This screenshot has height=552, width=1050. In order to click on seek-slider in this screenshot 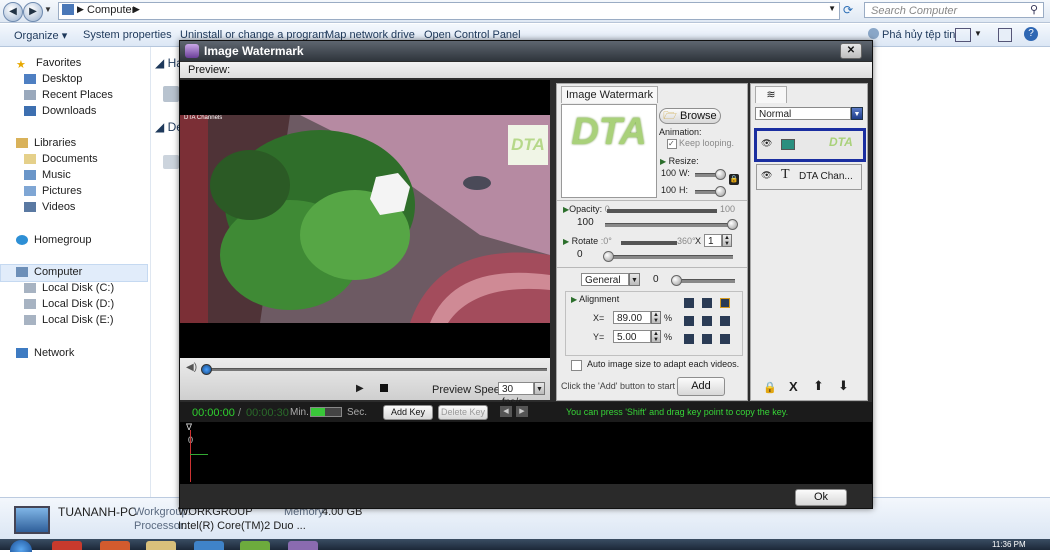, I will do `click(374, 369)`.